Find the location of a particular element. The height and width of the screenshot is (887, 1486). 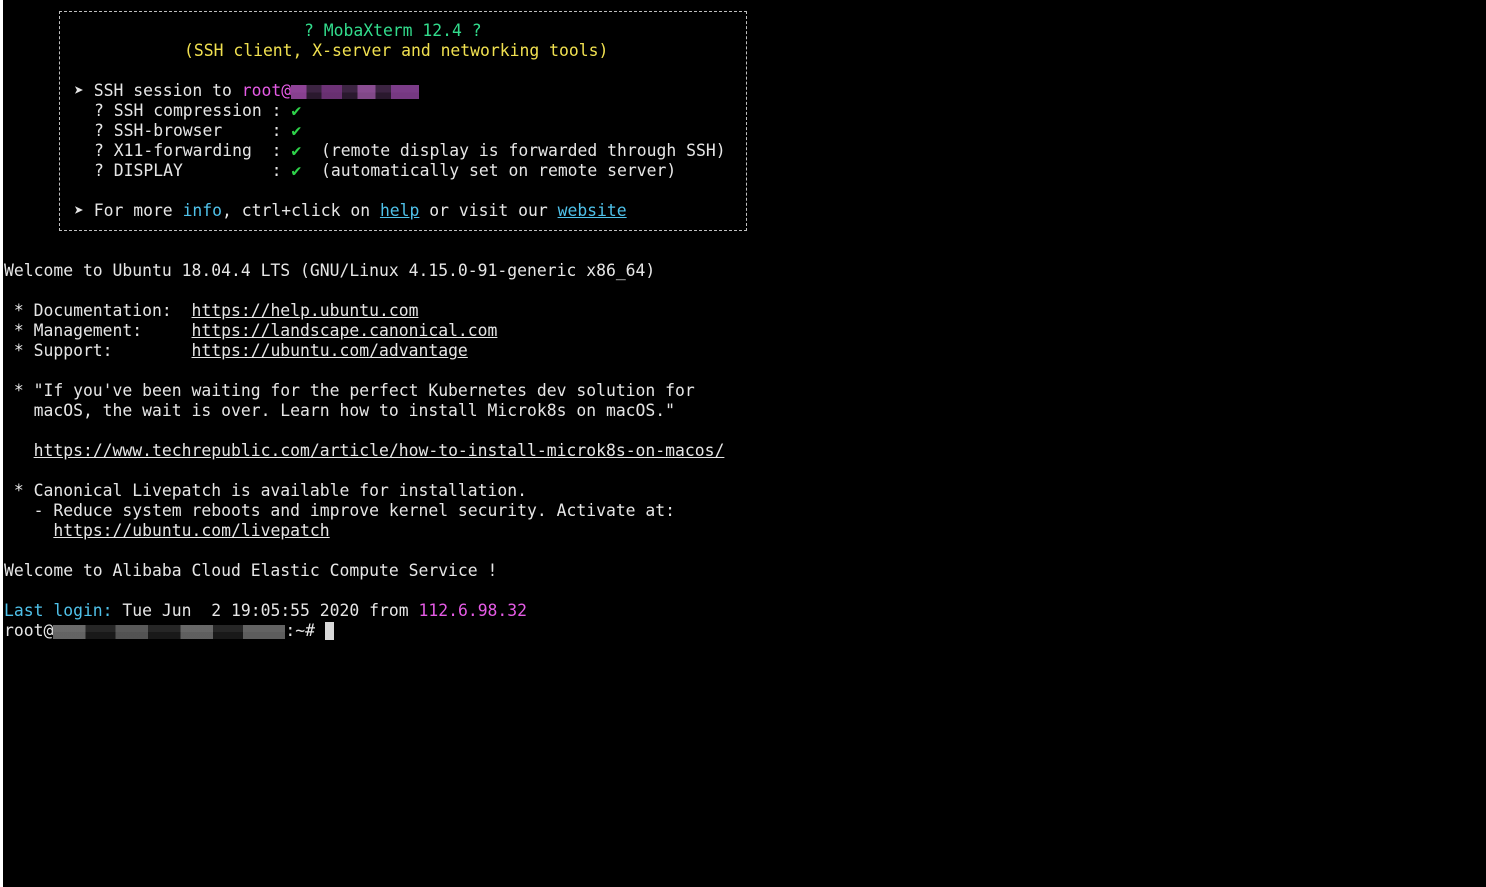

doc-label: * Documentation: is located at coordinates (98, 310).